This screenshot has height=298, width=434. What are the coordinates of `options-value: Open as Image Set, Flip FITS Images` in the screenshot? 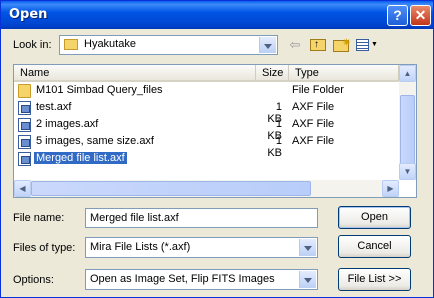 It's located at (182, 279).